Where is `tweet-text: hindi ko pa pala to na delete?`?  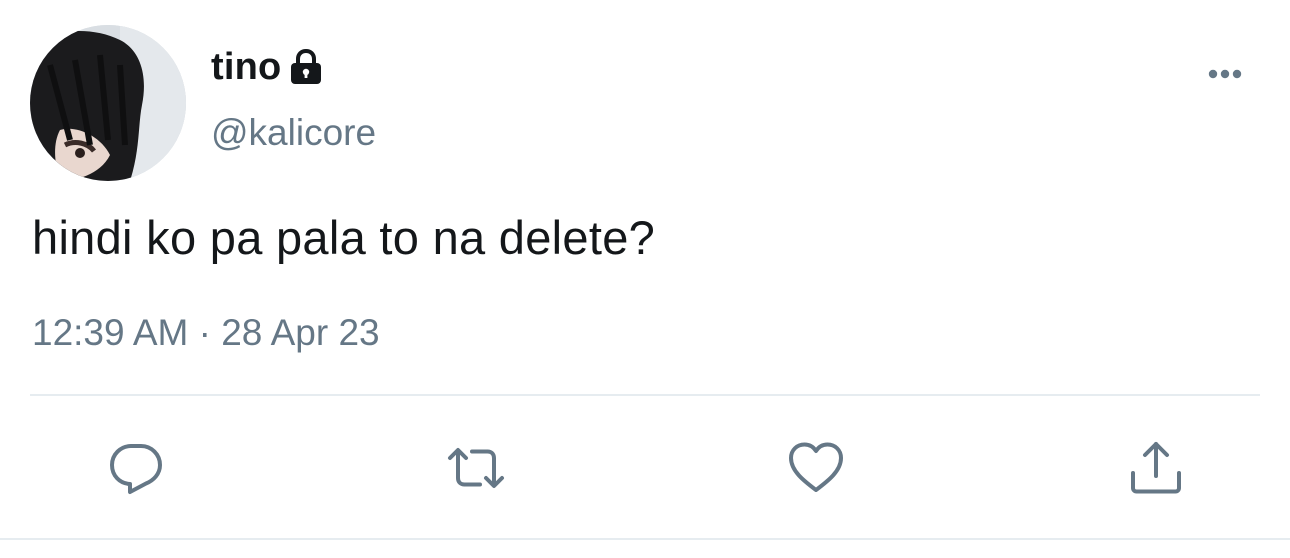
tweet-text: hindi ko pa pala to na delete? is located at coordinates (344, 237).